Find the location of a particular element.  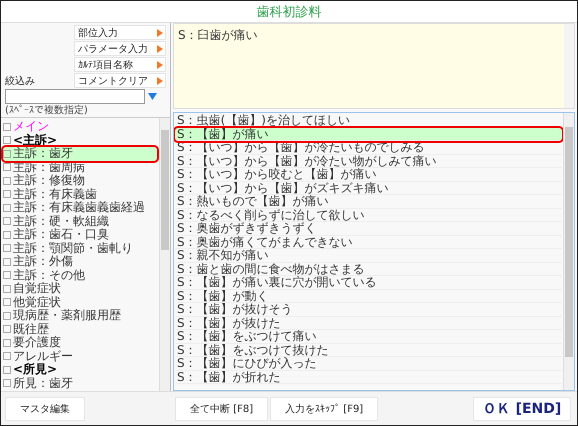

category-item: 自覚症状 is located at coordinates (80, 289).